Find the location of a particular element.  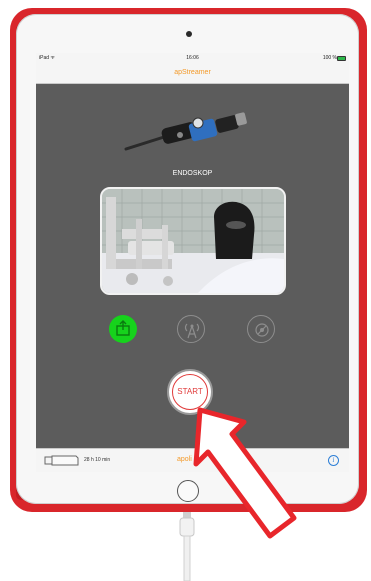

device-name-label: ENDOSKOP is located at coordinates (192, 173).